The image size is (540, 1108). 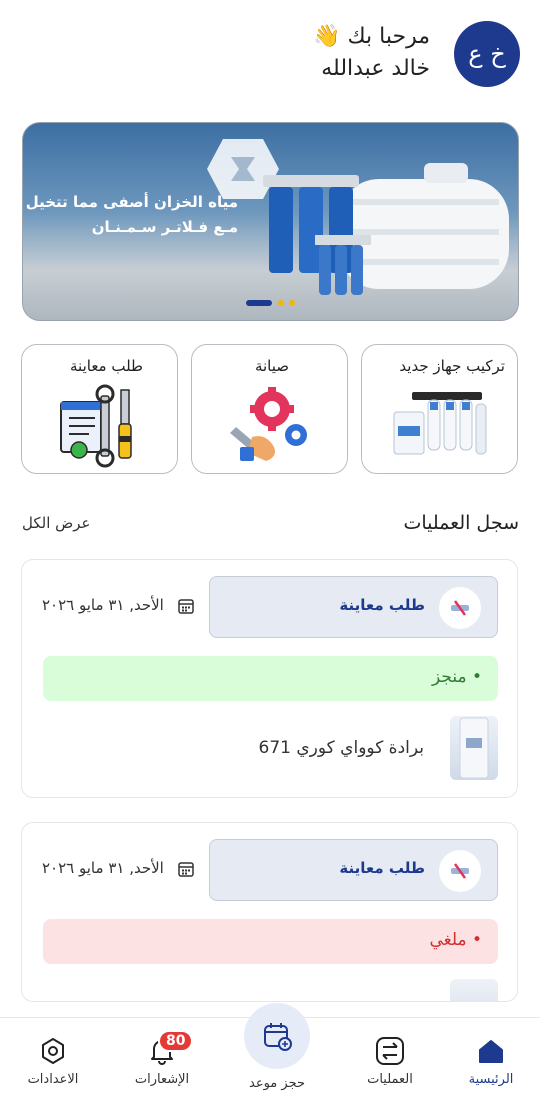 I want to click on service-card-maintenance: صيانة, so click(x=269, y=409).